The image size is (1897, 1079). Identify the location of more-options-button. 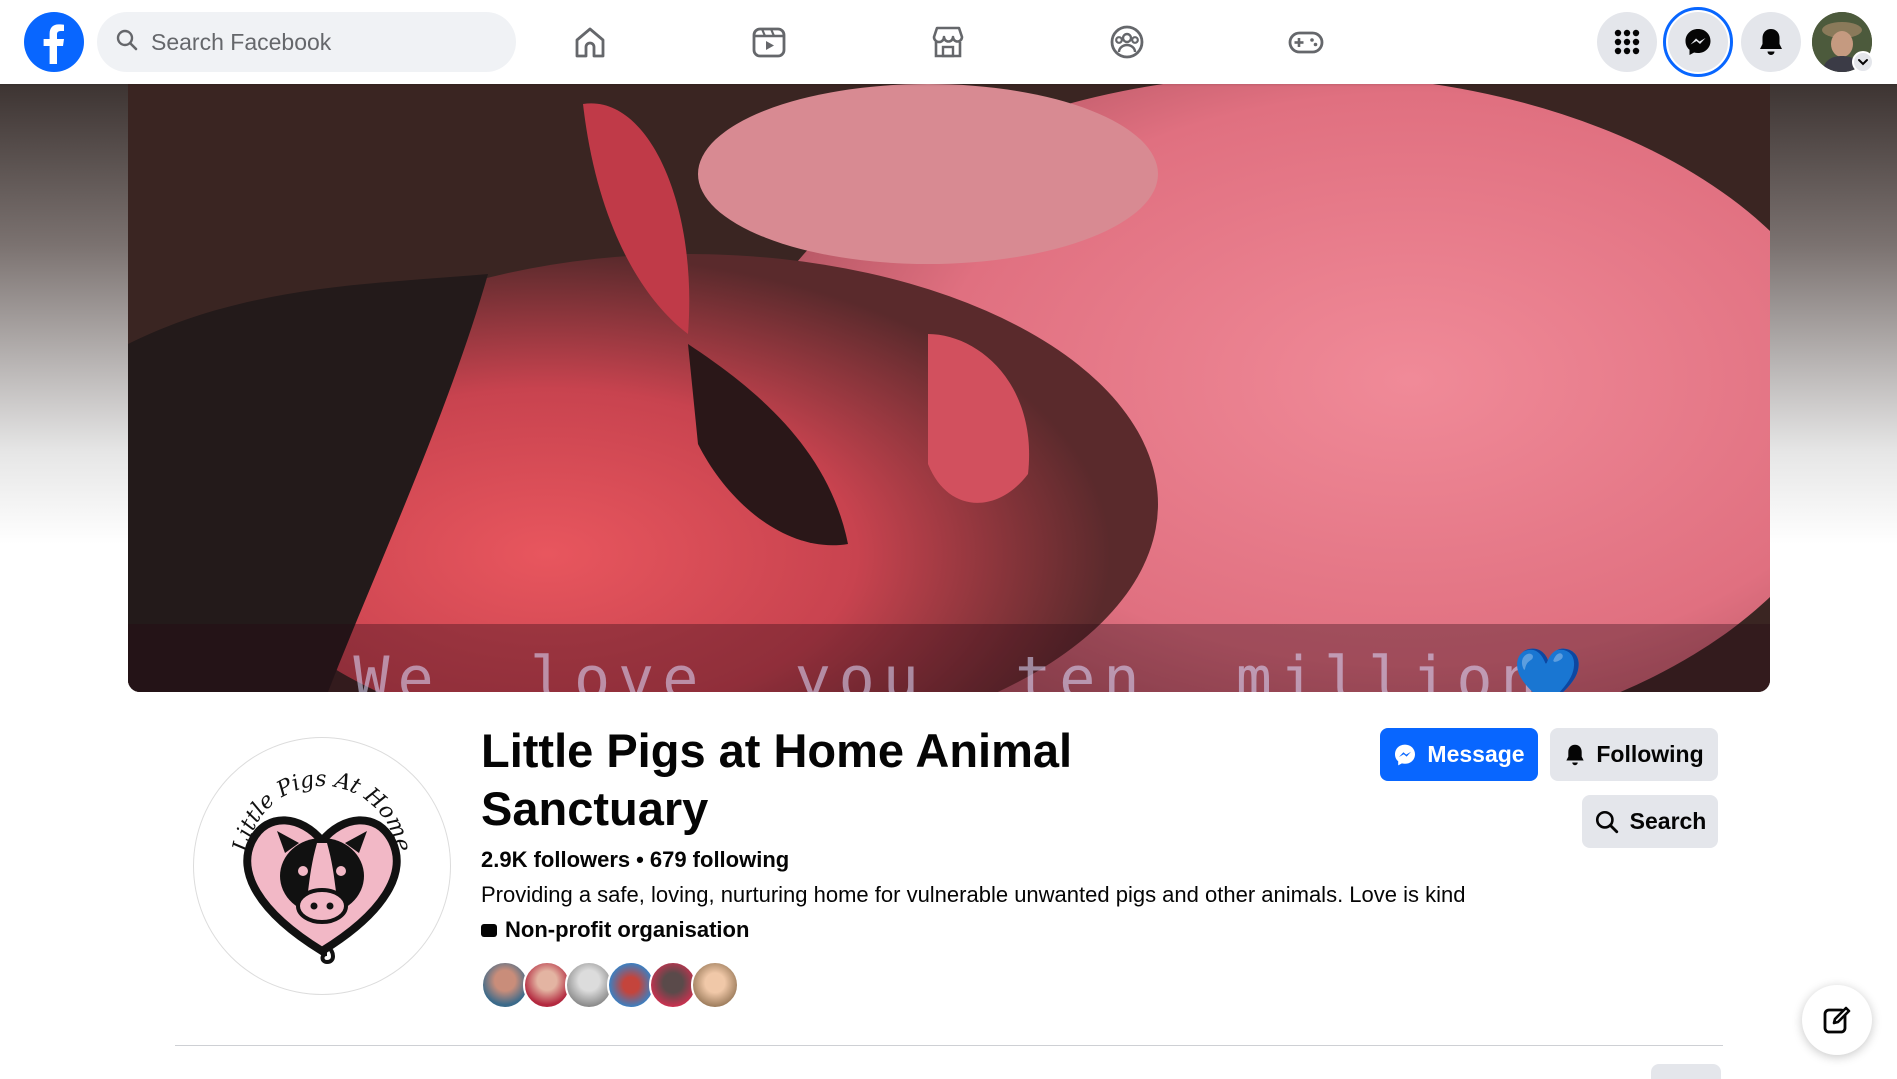
(1686, 1071).